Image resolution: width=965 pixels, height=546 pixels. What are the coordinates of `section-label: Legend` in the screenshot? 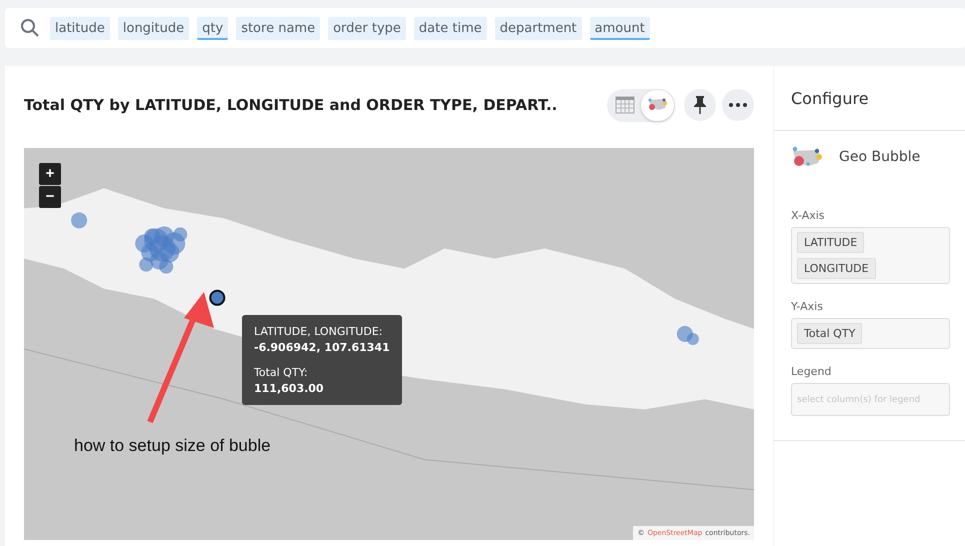 It's located at (811, 371).